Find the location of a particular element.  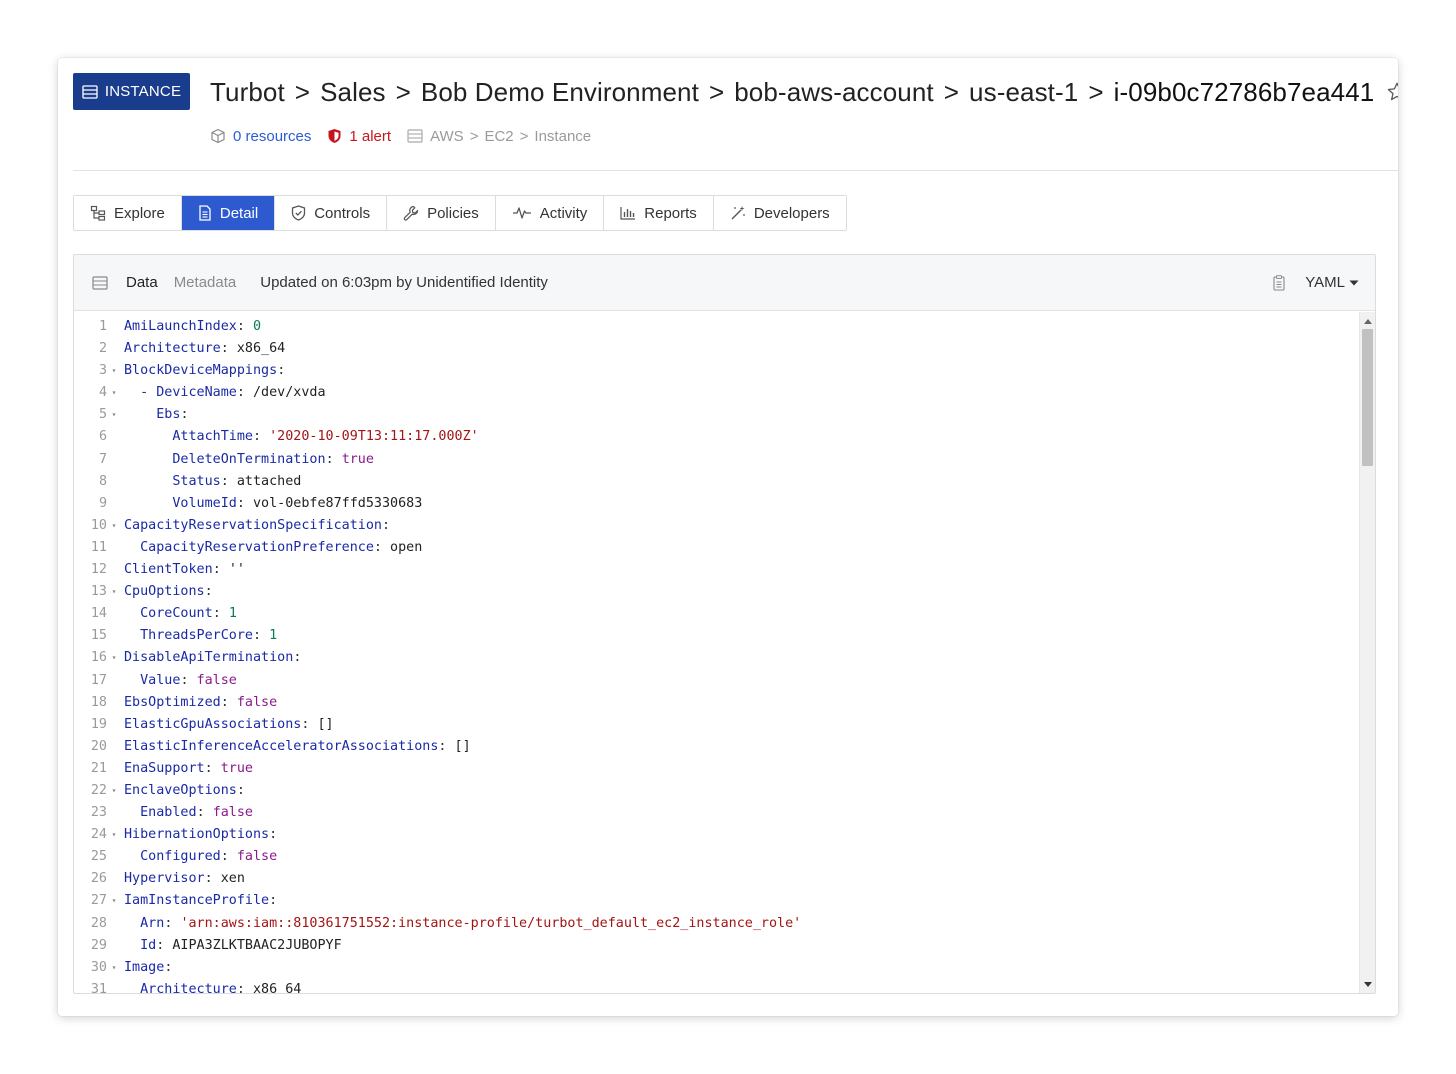

line-number: 16 is located at coordinates (98, 658).